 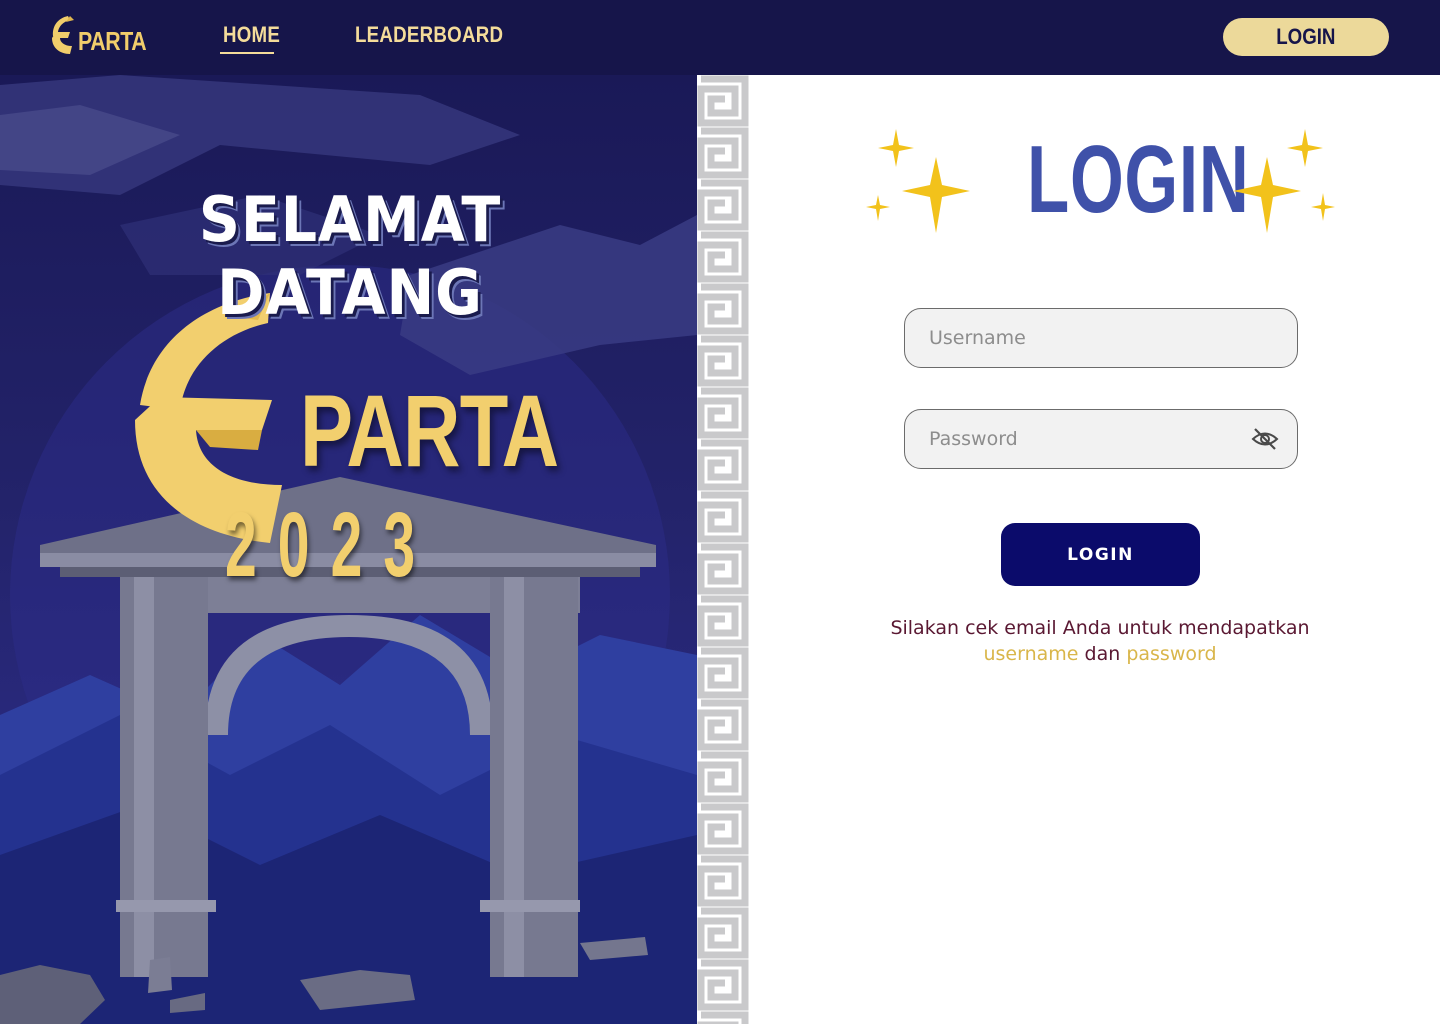 I want to click on login-submit-button: LOGIN, so click(x=1100, y=554).